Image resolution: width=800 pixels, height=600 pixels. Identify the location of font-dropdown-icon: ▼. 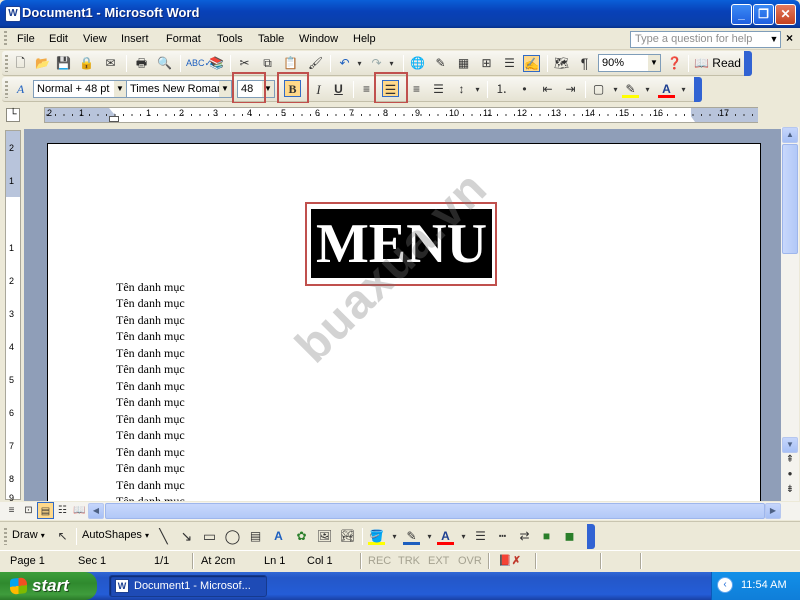
(225, 89).